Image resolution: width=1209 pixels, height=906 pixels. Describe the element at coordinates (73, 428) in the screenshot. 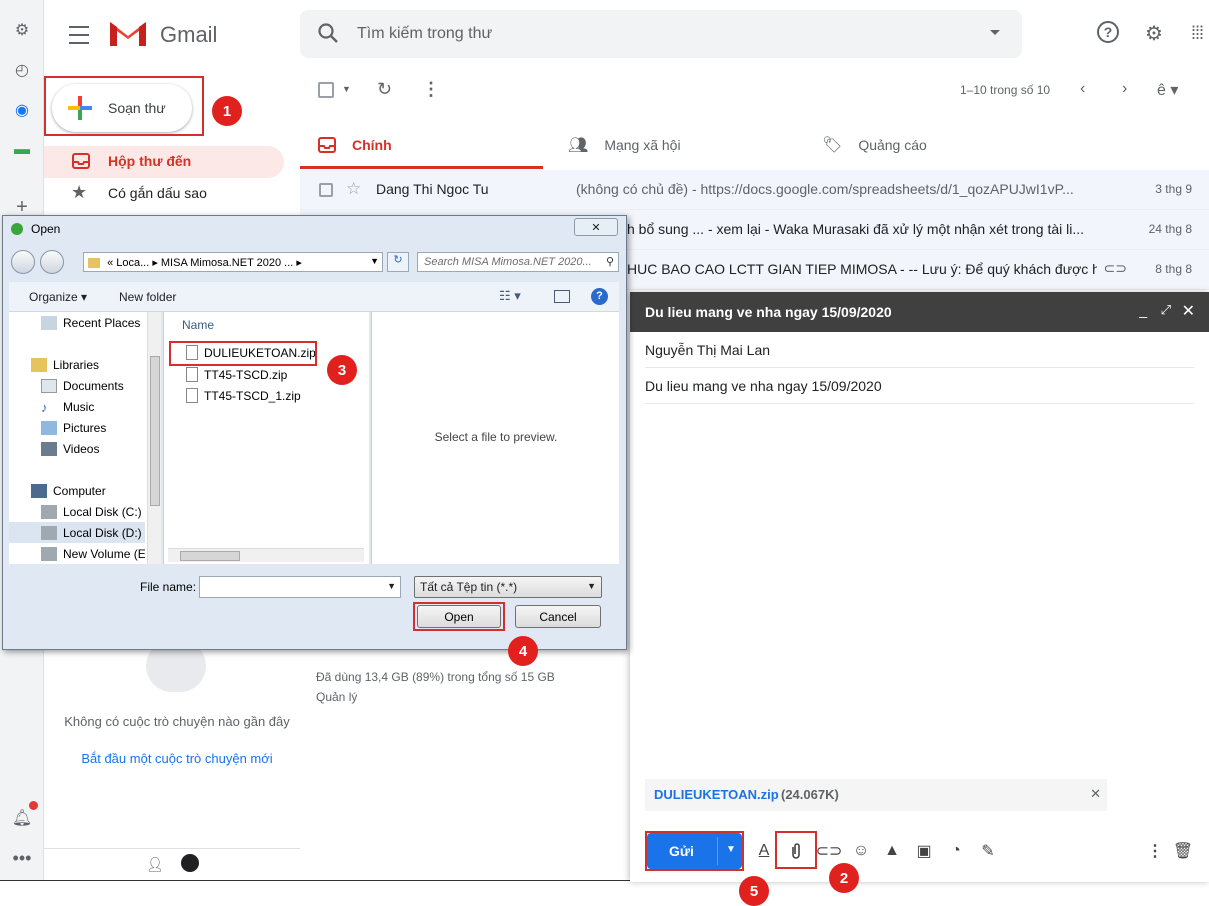

I see `tree-item-pictures: Pictures` at that location.